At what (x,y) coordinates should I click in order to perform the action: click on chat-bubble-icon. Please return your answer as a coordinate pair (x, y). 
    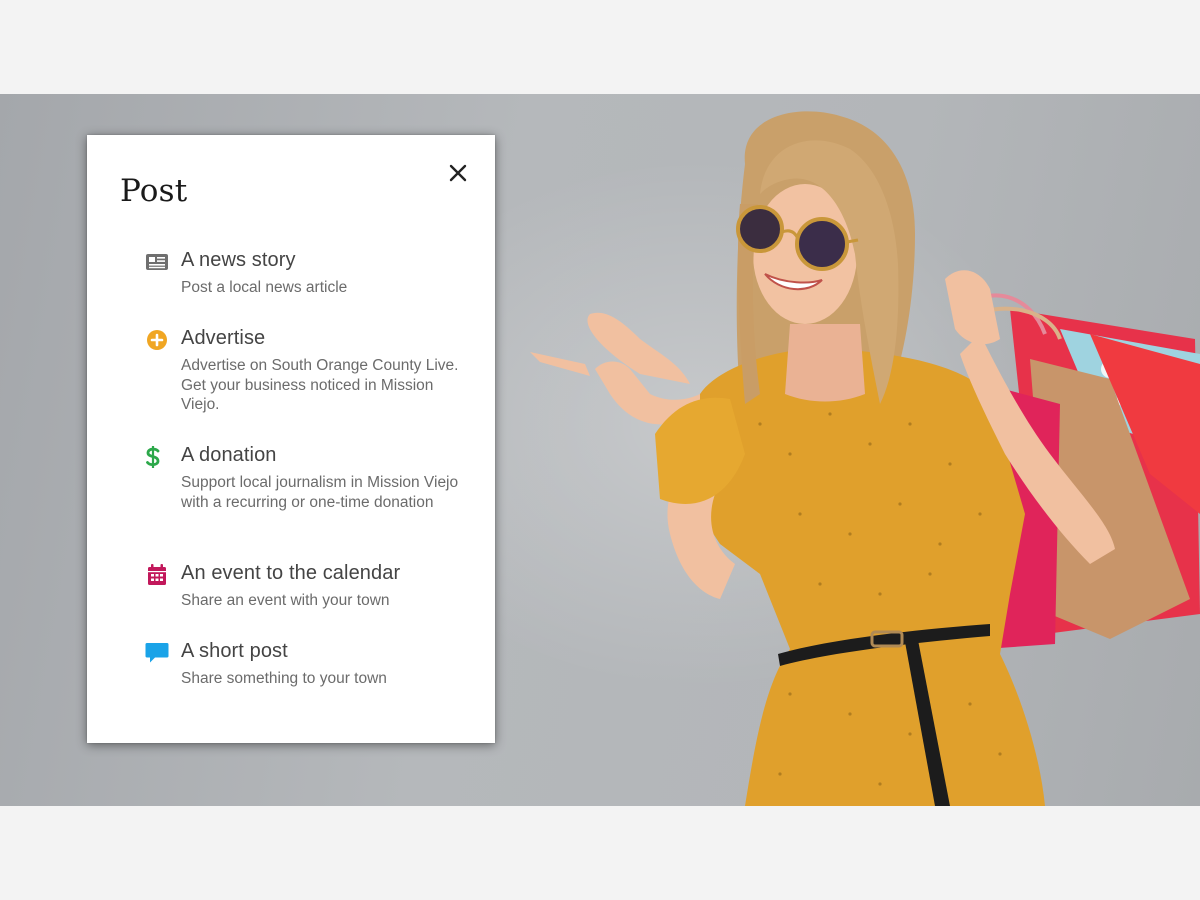
    Looking at the image, I should click on (157, 653).